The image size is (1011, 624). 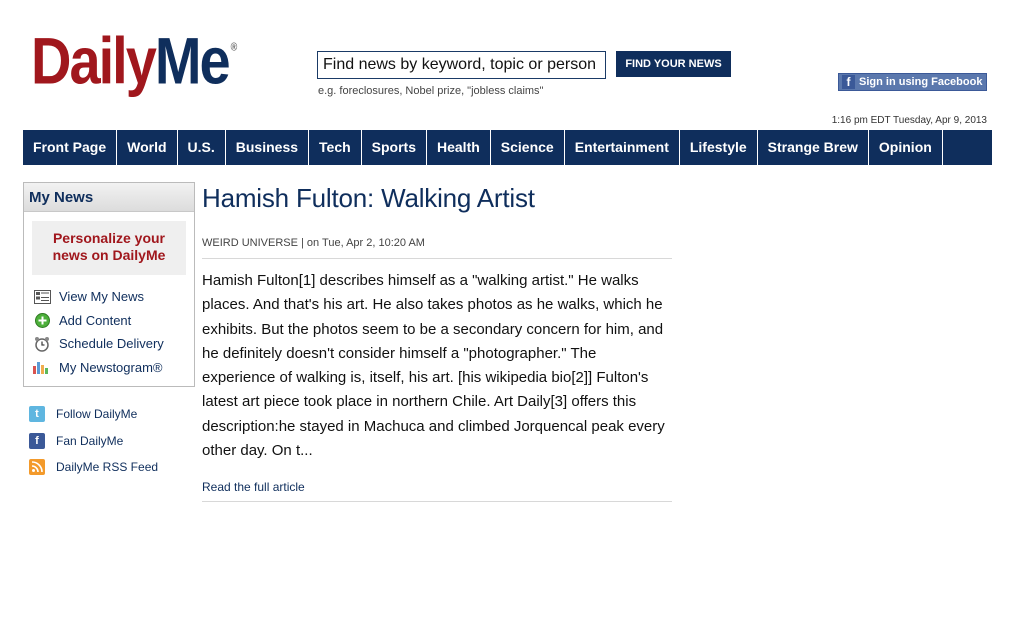 I want to click on logo-daily-text: Daily, so click(x=94, y=60).